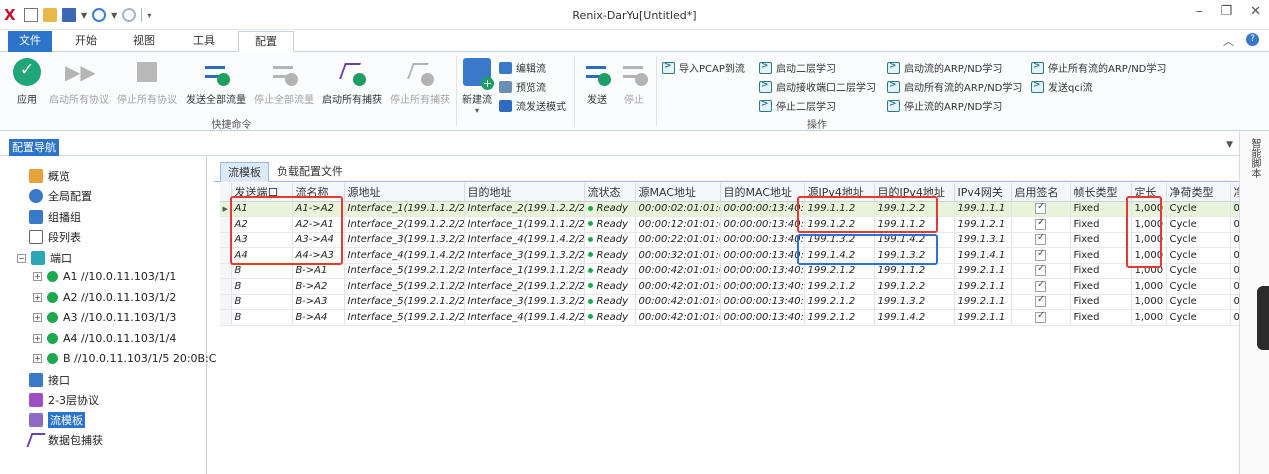 This screenshot has width=1269, height=474. I want to click on send-mode-button: 流发送模式, so click(532, 105).